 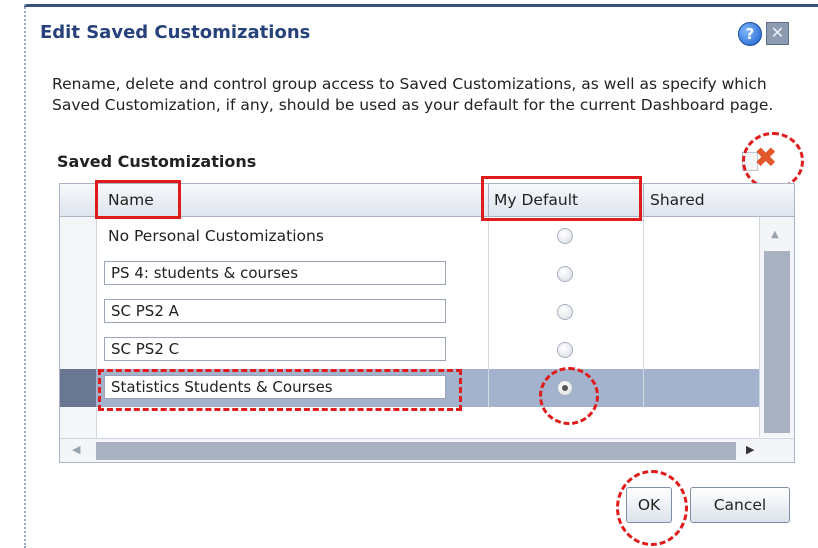 What do you see at coordinates (410, 236) in the screenshot?
I see `table-row: No Personal Customizations` at bounding box center [410, 236].